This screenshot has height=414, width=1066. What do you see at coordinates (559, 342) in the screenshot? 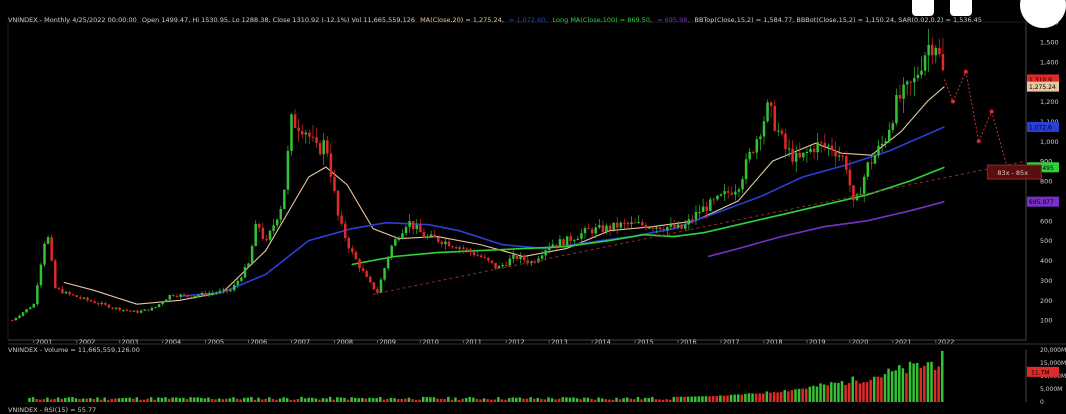
I see `x-tick-label: 2013` at bounding box center [559, 342].